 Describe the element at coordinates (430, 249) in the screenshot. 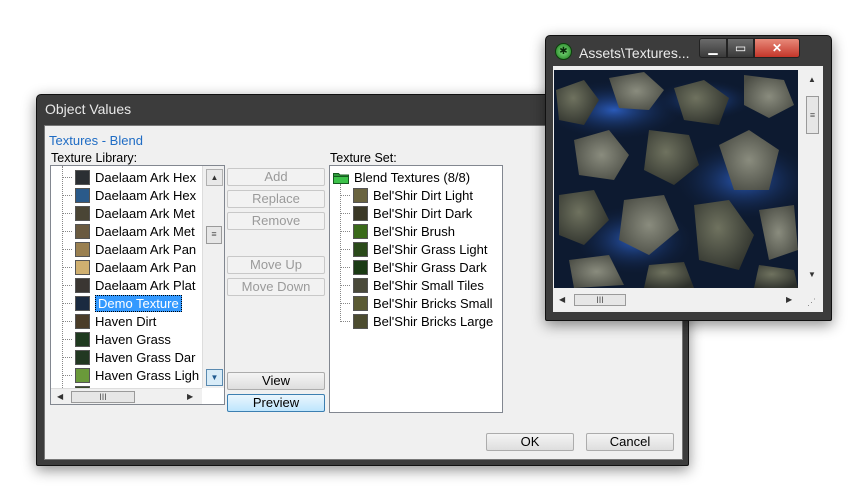

I see `texture-set-item-label: Bel'Shir Grass Light` at that location.